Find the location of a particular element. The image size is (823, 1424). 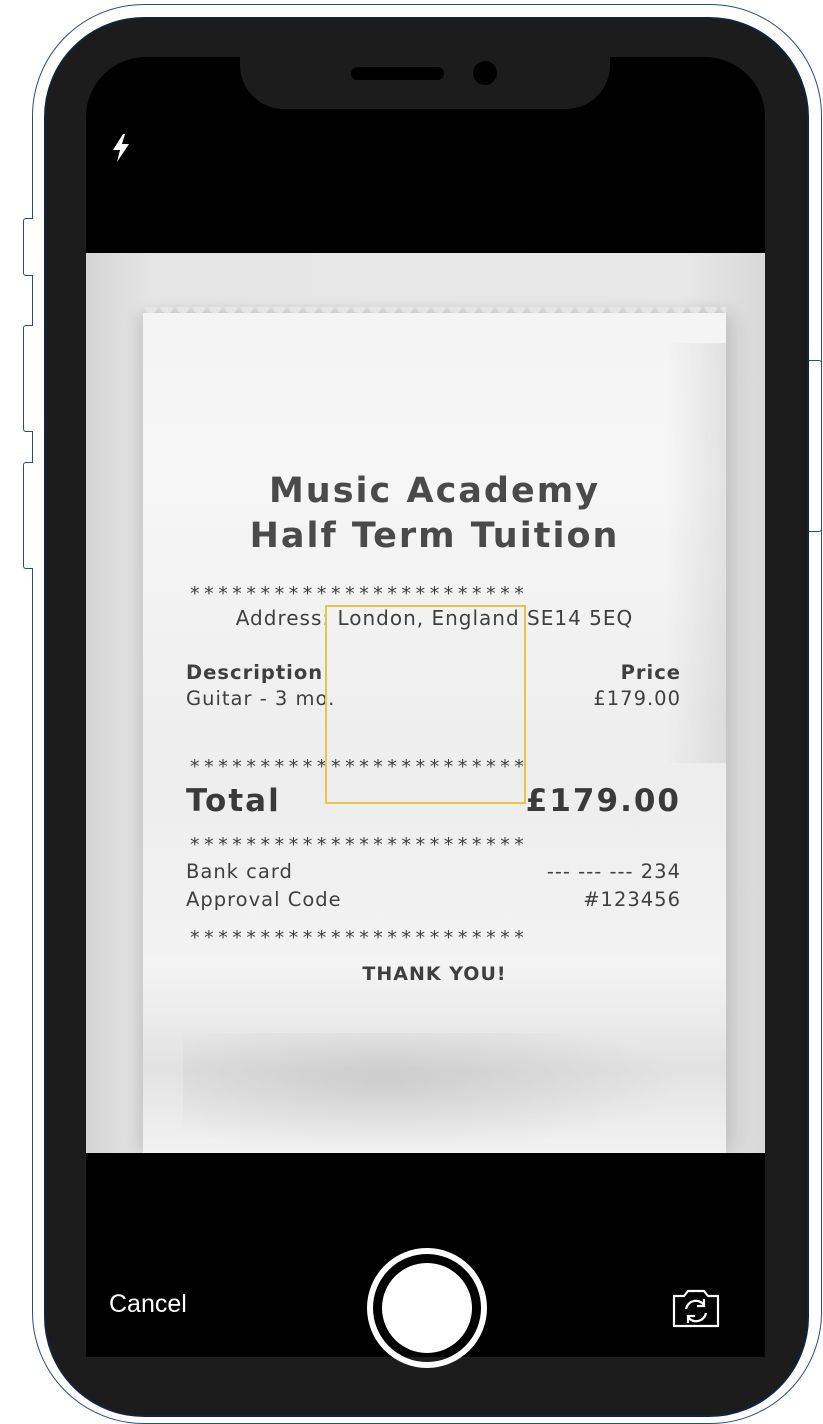

bank-card-value: --- --- --- 234 is located at coordinates (613, 871).